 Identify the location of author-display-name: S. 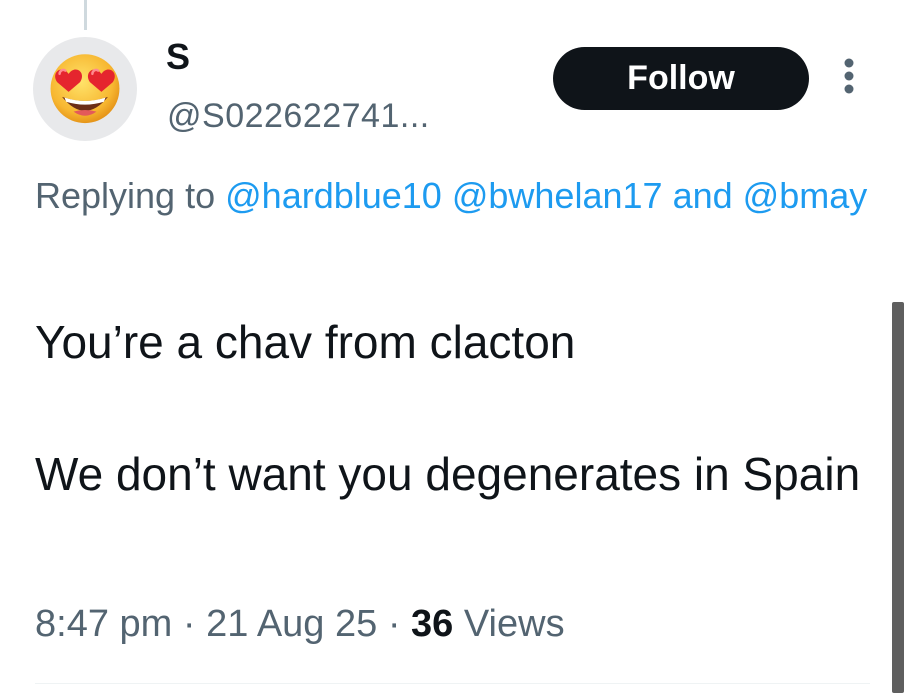
(178, 57).